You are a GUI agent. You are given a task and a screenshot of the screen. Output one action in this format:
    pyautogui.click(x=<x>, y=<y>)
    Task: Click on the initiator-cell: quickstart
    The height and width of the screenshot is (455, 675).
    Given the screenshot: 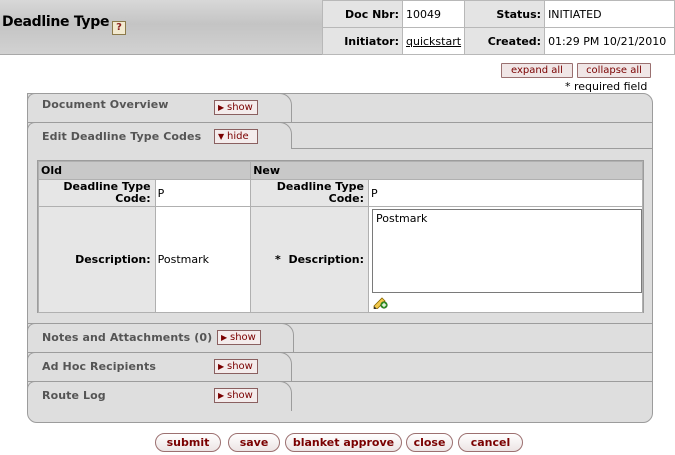 What is the action you would take?
    pyautogui.click(x=433, y=41)
    